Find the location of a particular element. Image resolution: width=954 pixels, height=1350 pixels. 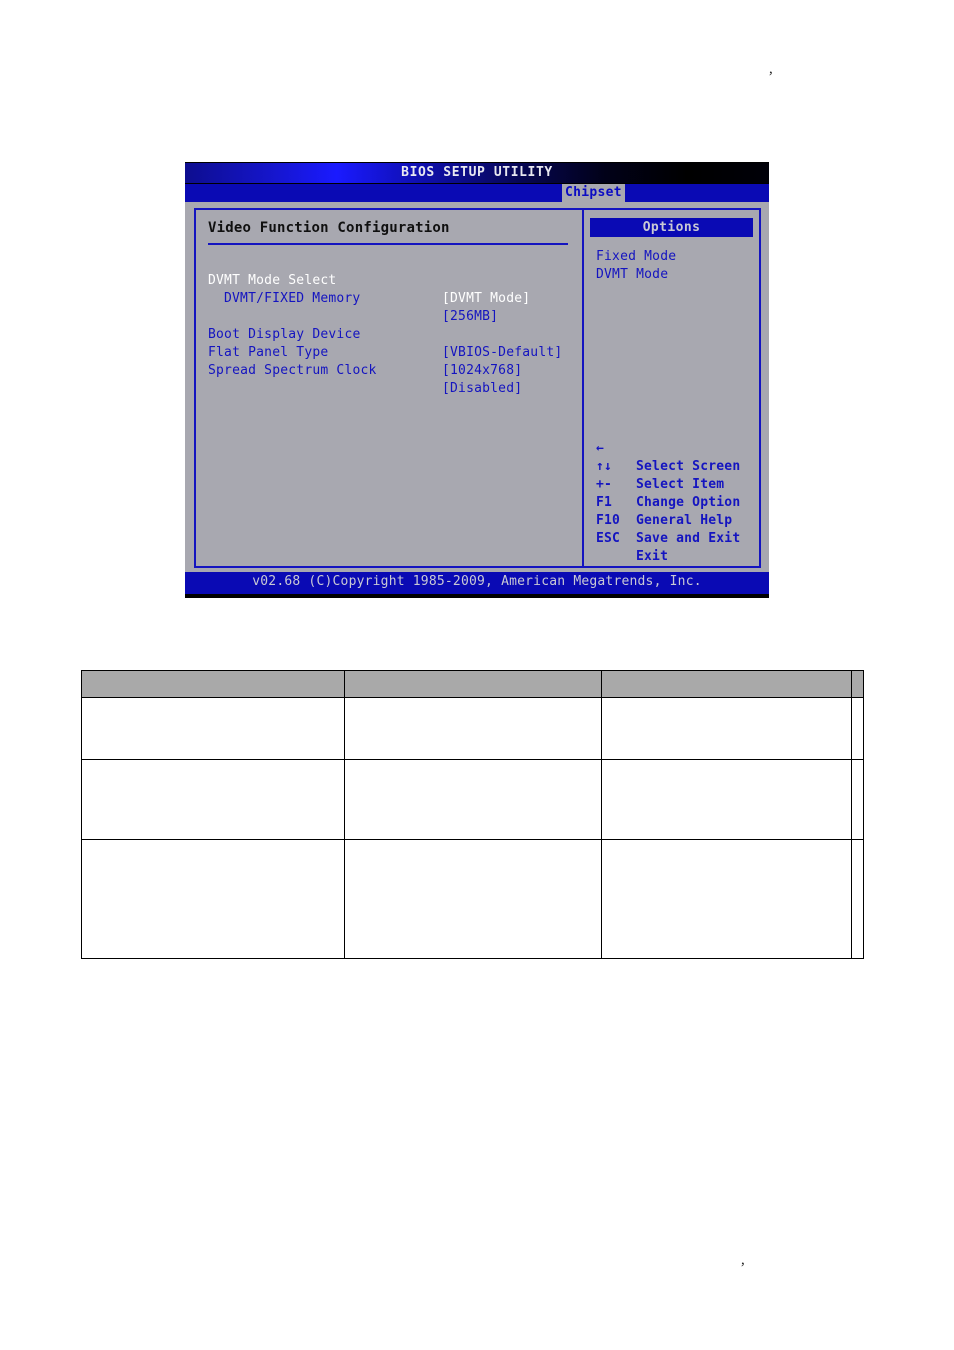

setting-row-dvmt-mode-select: DVMT Mode Select [DVMT Mode] is located at coordinates (393, 280).